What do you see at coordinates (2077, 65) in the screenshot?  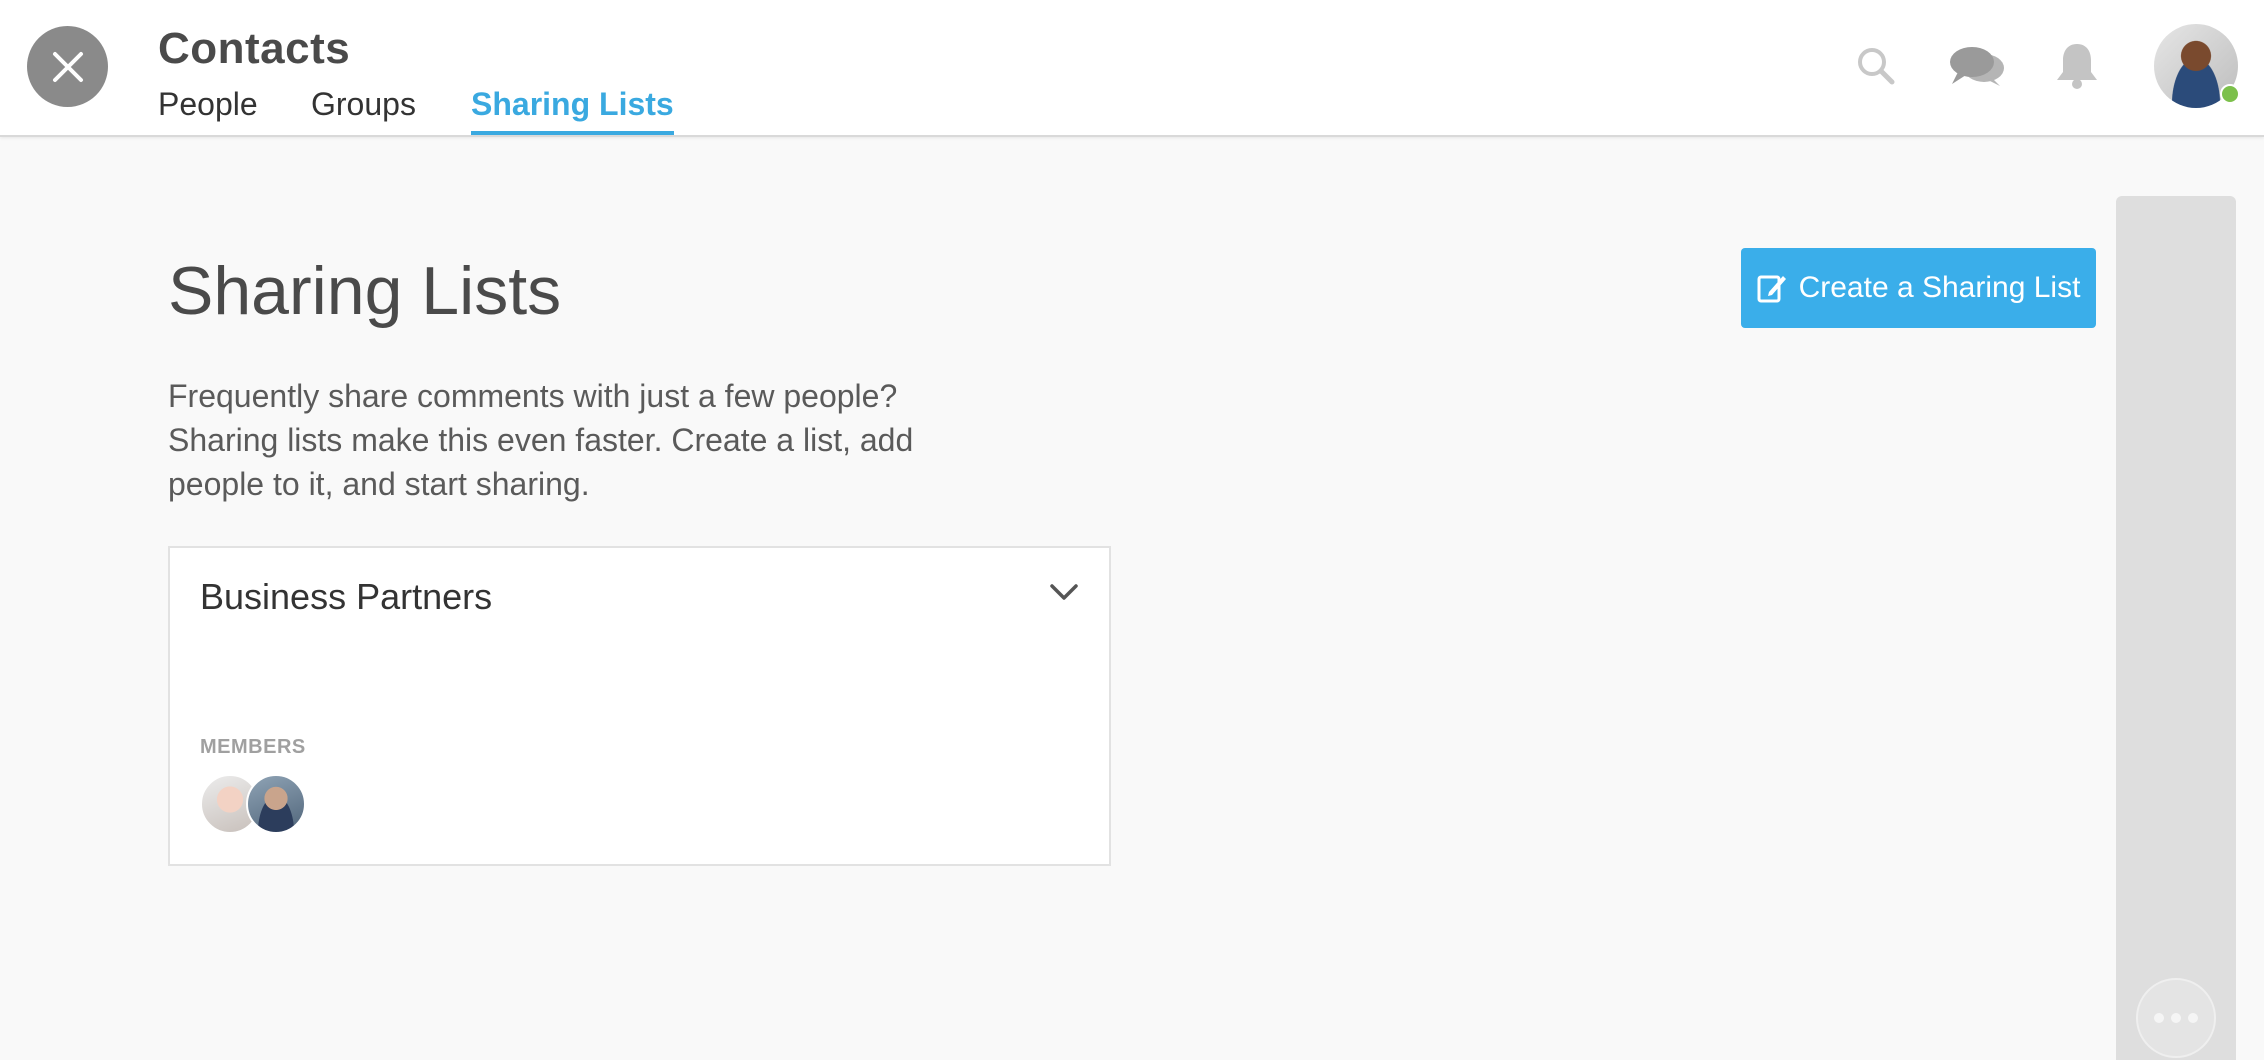 I see `bell-icon` at bounding box center [2077, 65].